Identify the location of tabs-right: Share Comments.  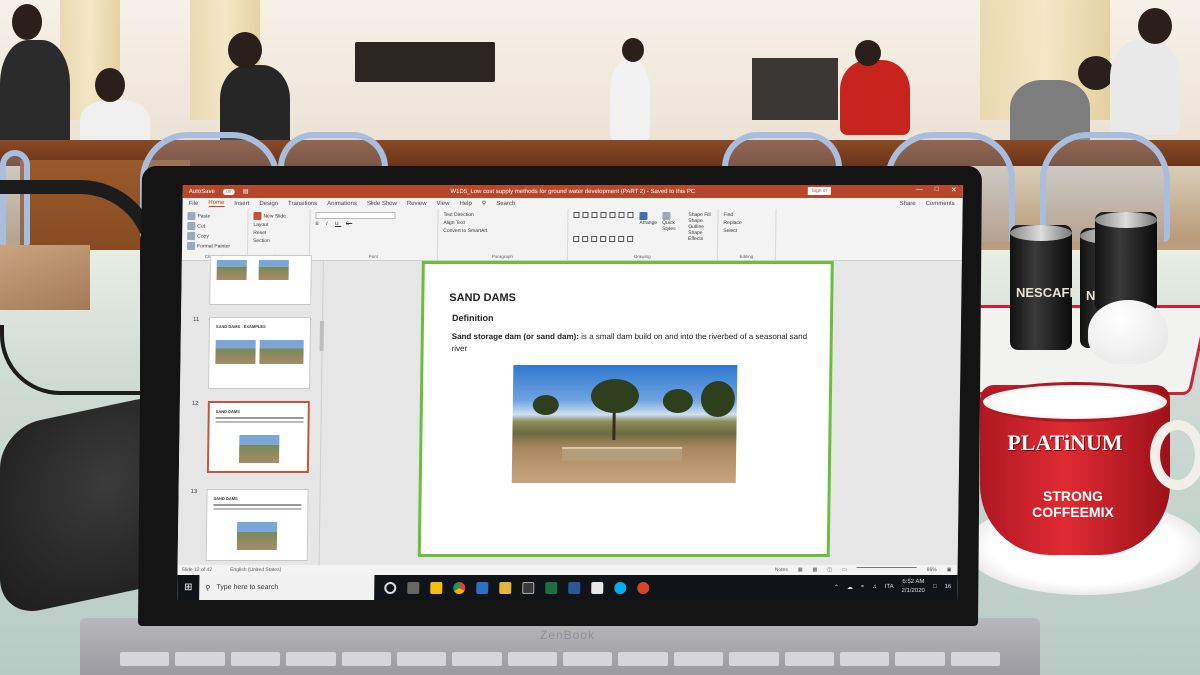
(927, 204).